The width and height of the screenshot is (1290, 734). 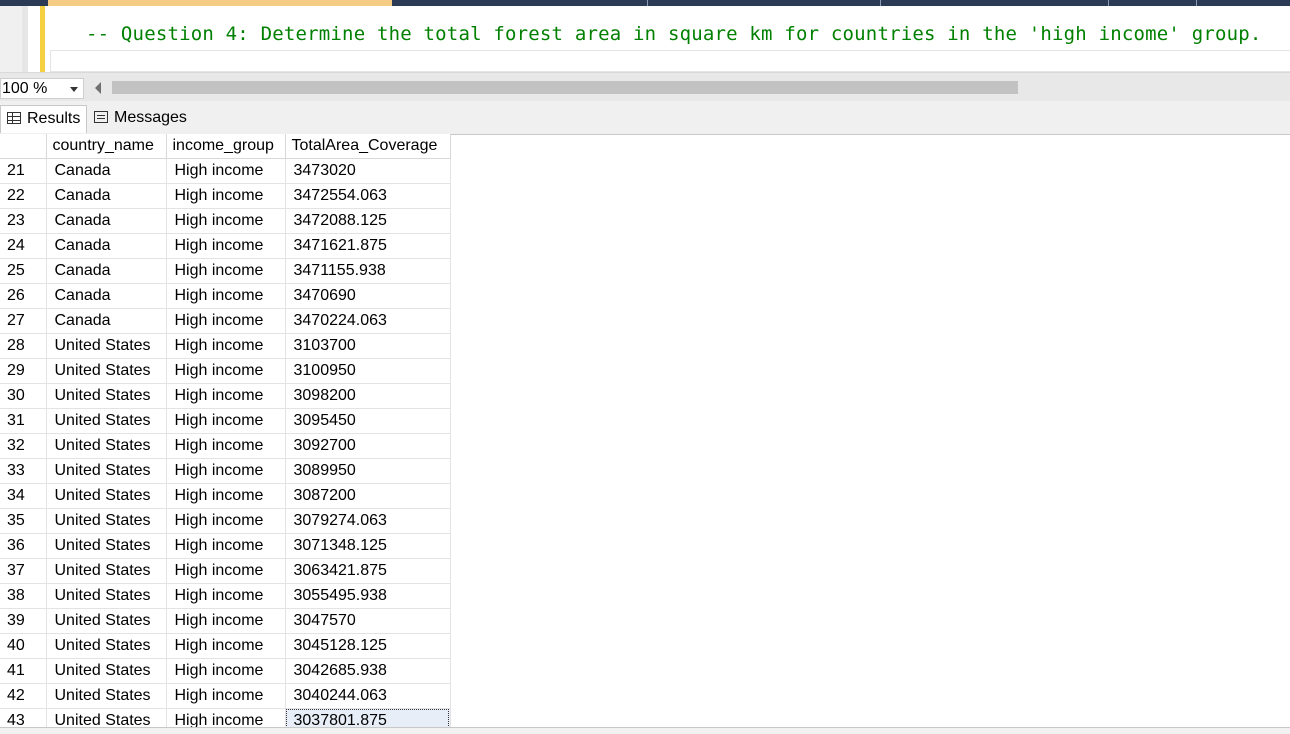 What do you see at coordinates (23, 196) in the screenshot?
I see `row-number: 22` at bounding box center [23, 196].